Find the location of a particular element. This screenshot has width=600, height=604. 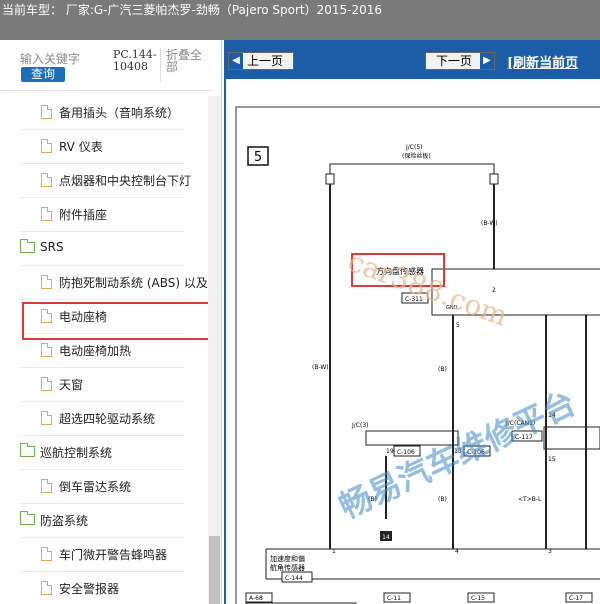

tree-item: RV 仪表 is located at coordinates (104, 147).